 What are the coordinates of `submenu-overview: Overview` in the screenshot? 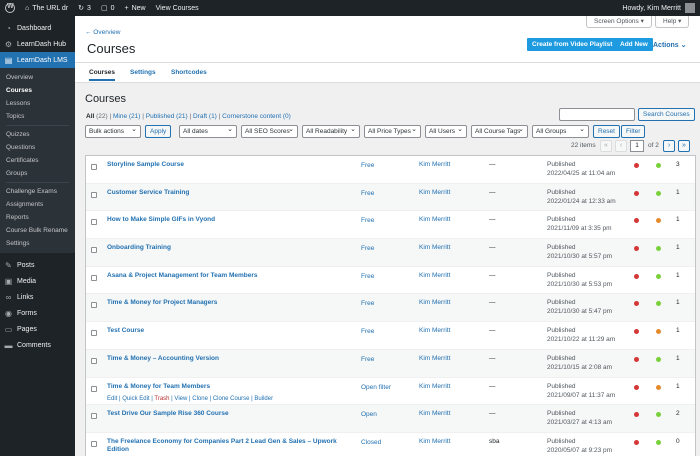 It's located at (37, 77).